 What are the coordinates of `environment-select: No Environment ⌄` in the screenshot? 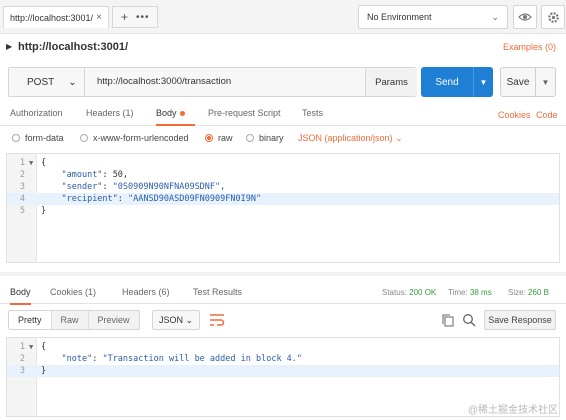 It's located at (433, 17).